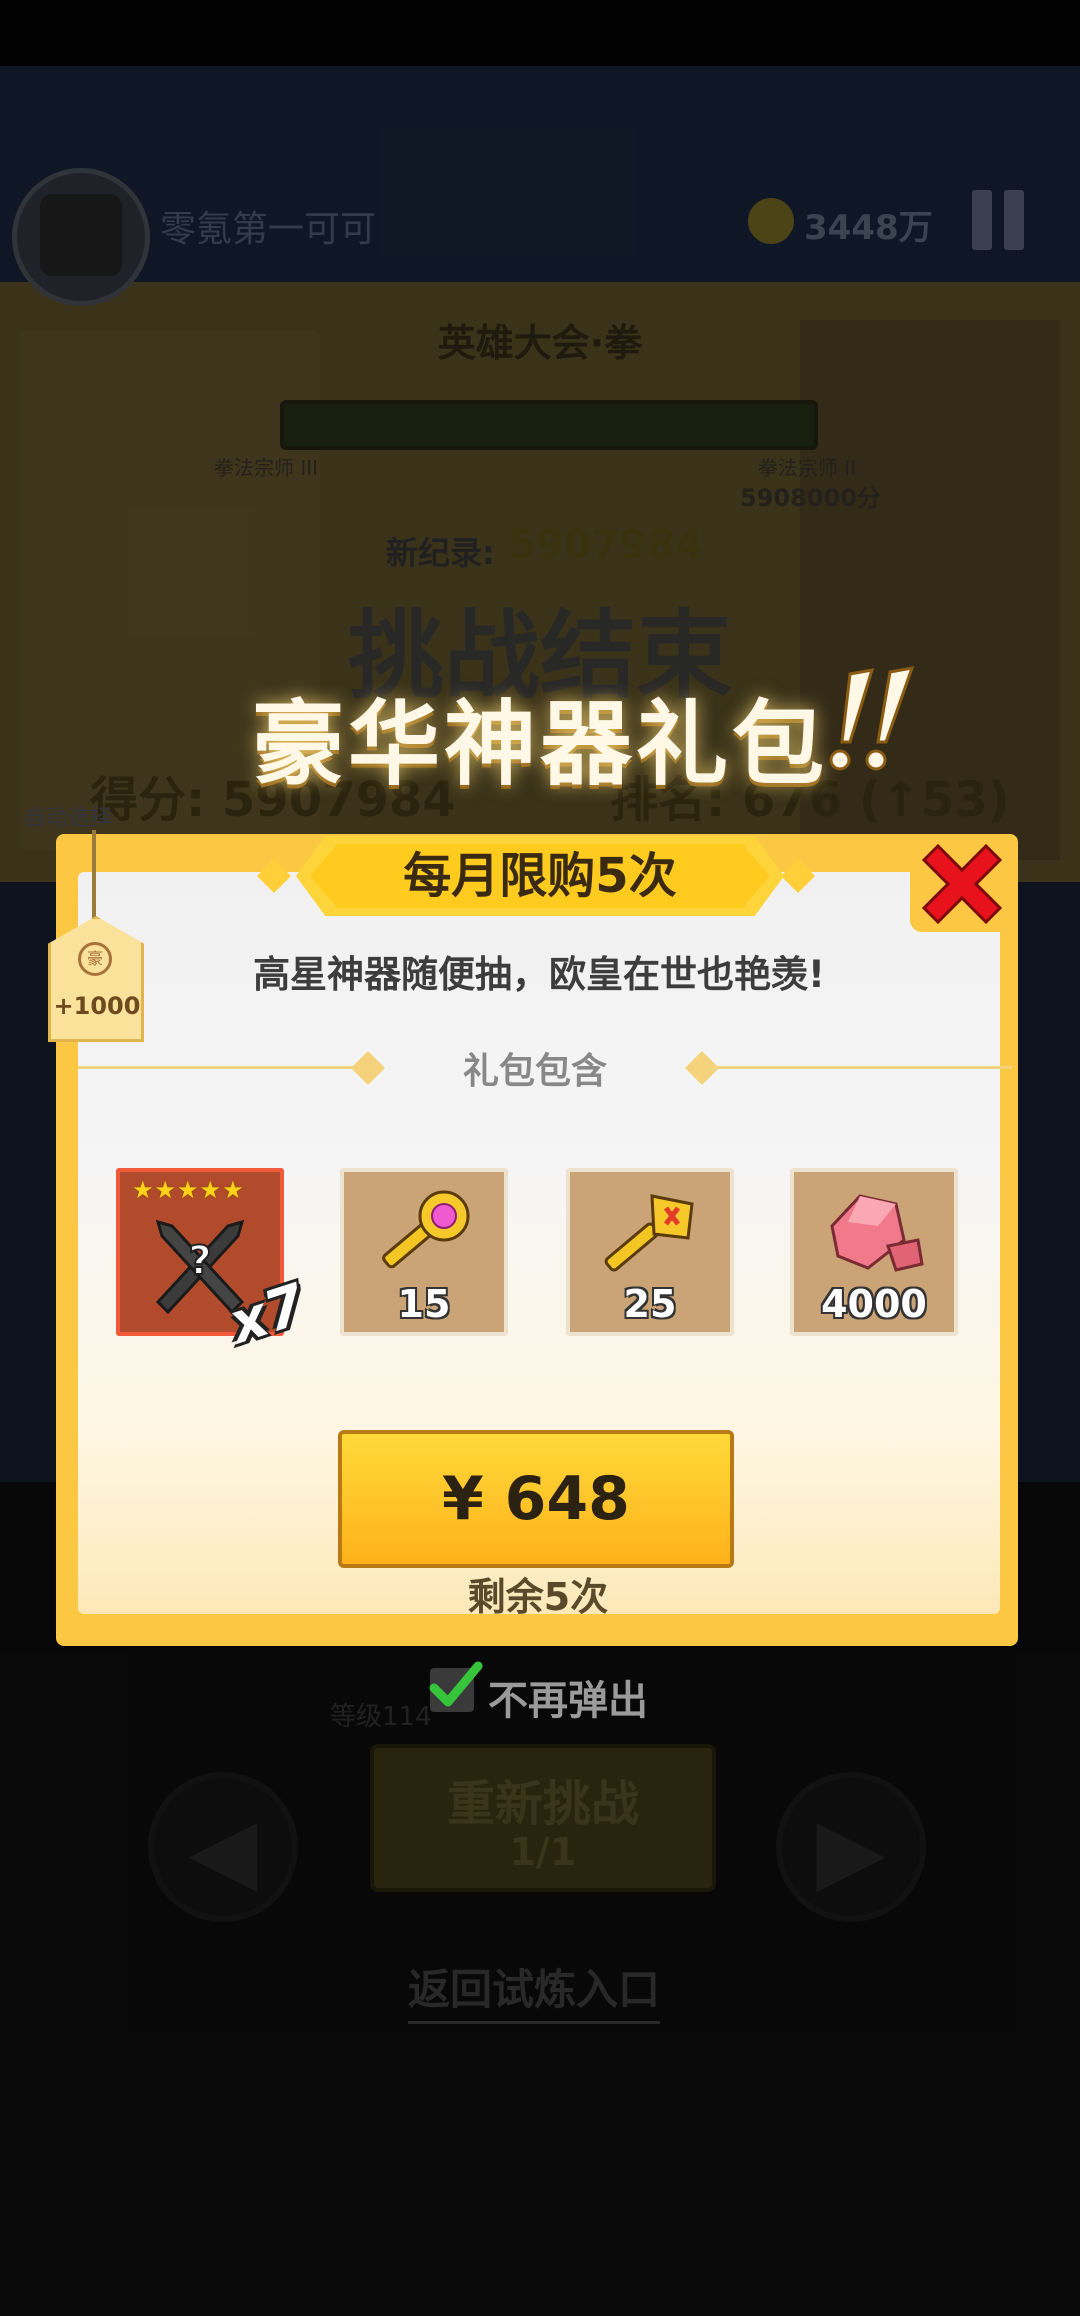  What do you see at coordinates (872, 718) in the screenshot?
I see `double-exclamation-icon` at bounding box center [872, 718].